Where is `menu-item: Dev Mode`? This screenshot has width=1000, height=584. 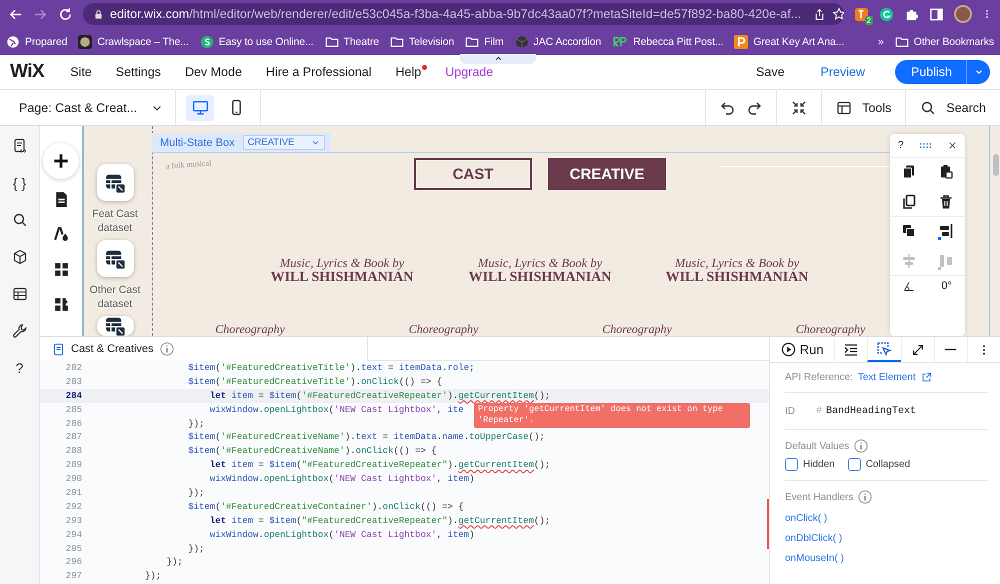 menu-item: Dev Mode is located at coordinates (216, 72).